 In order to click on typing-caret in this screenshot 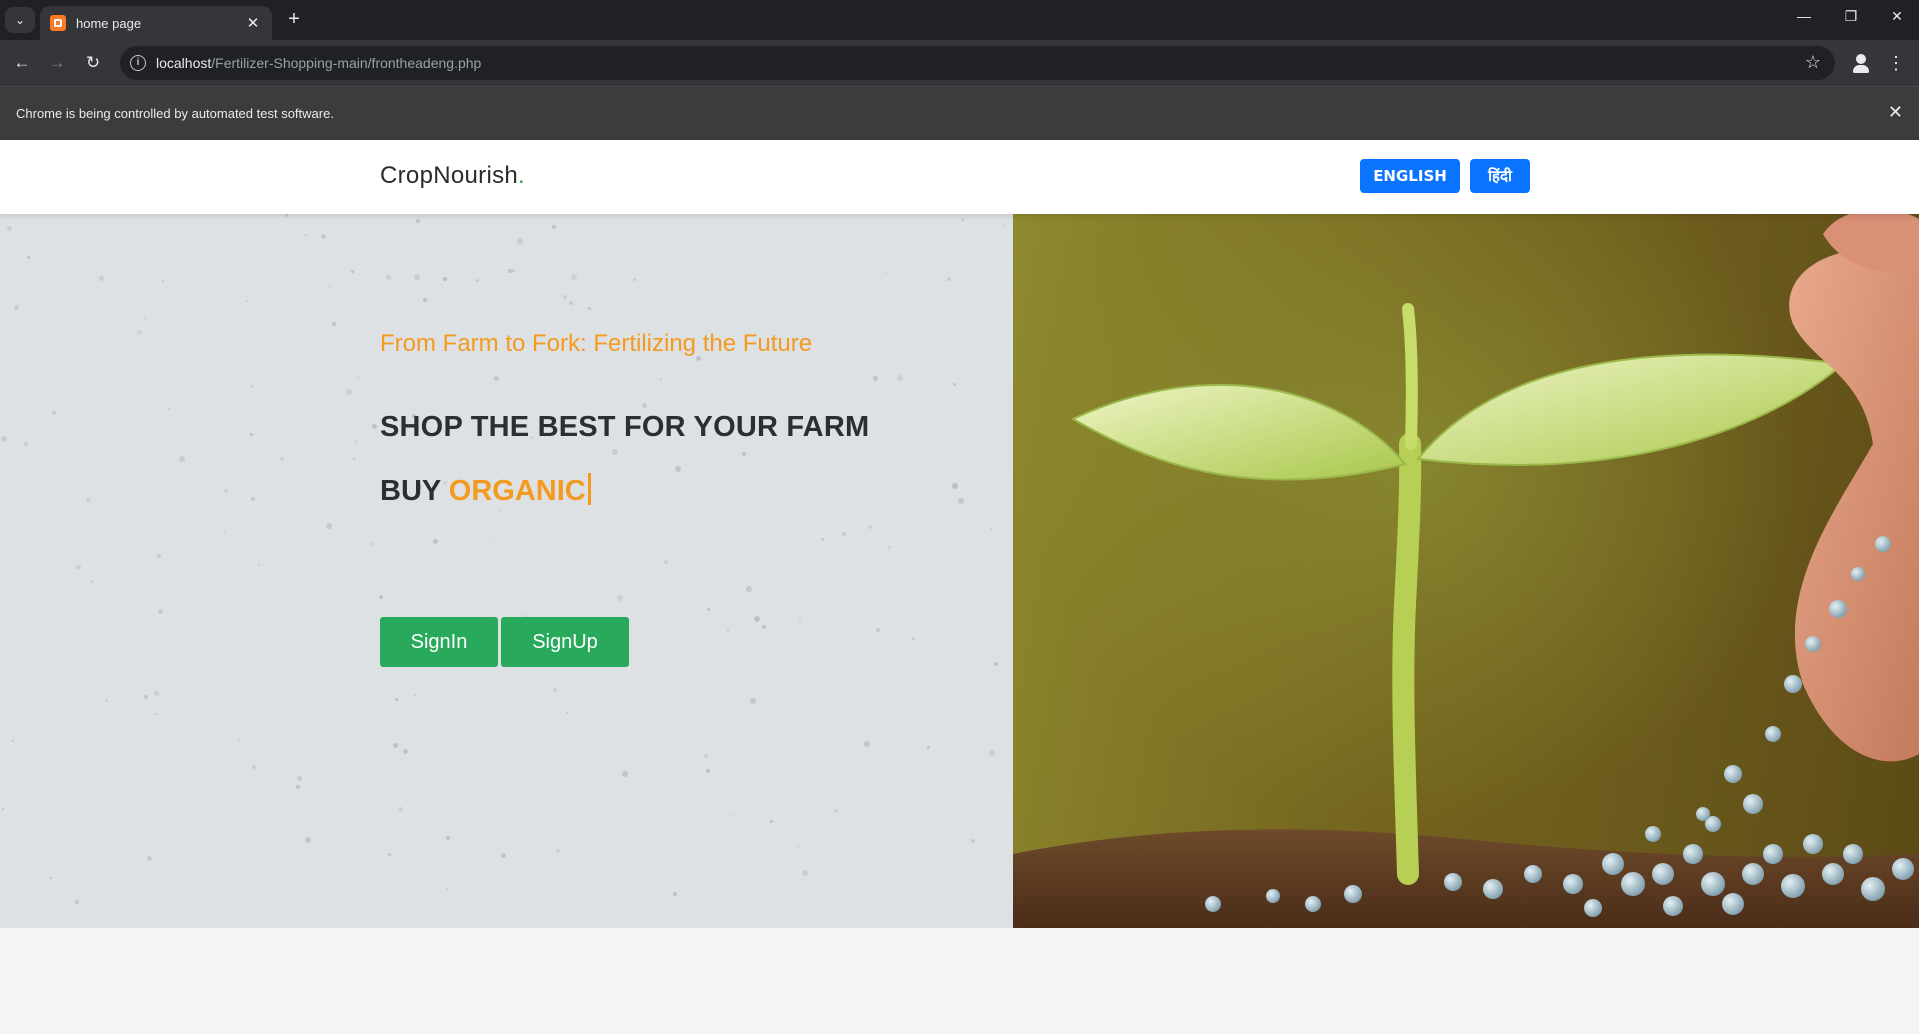, I will do `click(589, 489)`.